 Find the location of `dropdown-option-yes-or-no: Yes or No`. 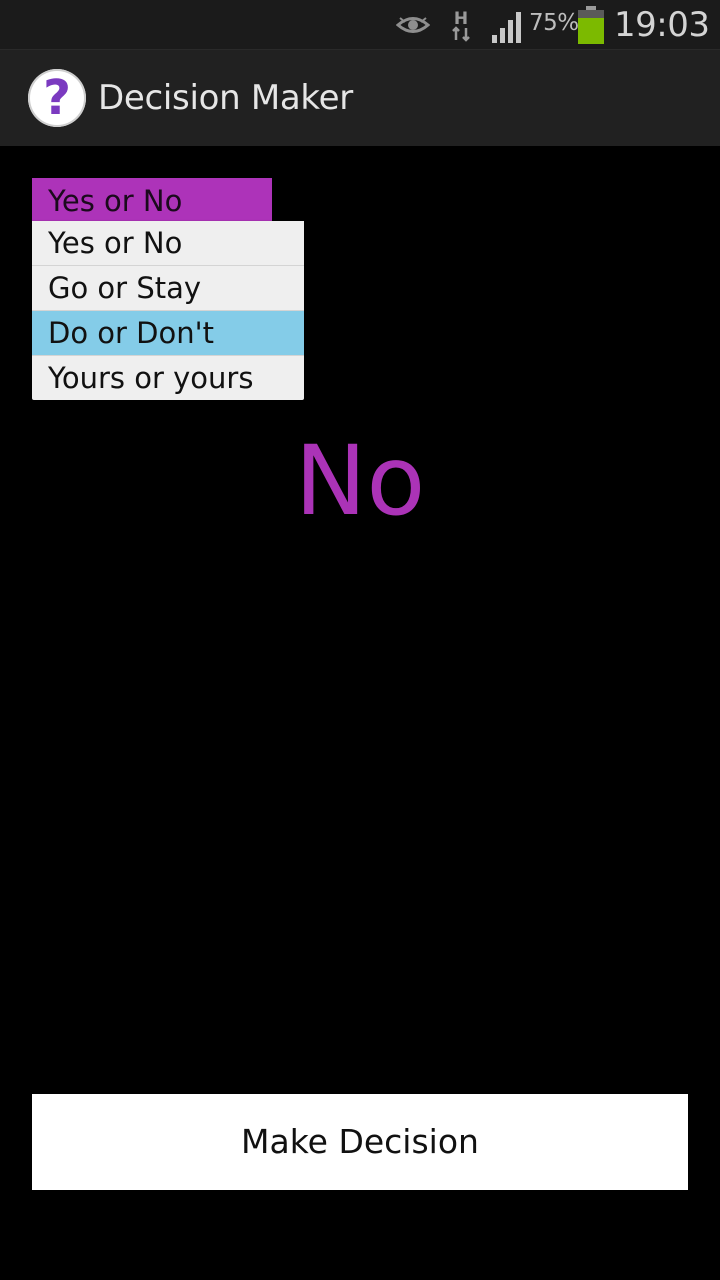

dropdown-option-yes-or-no: Yes or No is located at coordinates (168, 243).